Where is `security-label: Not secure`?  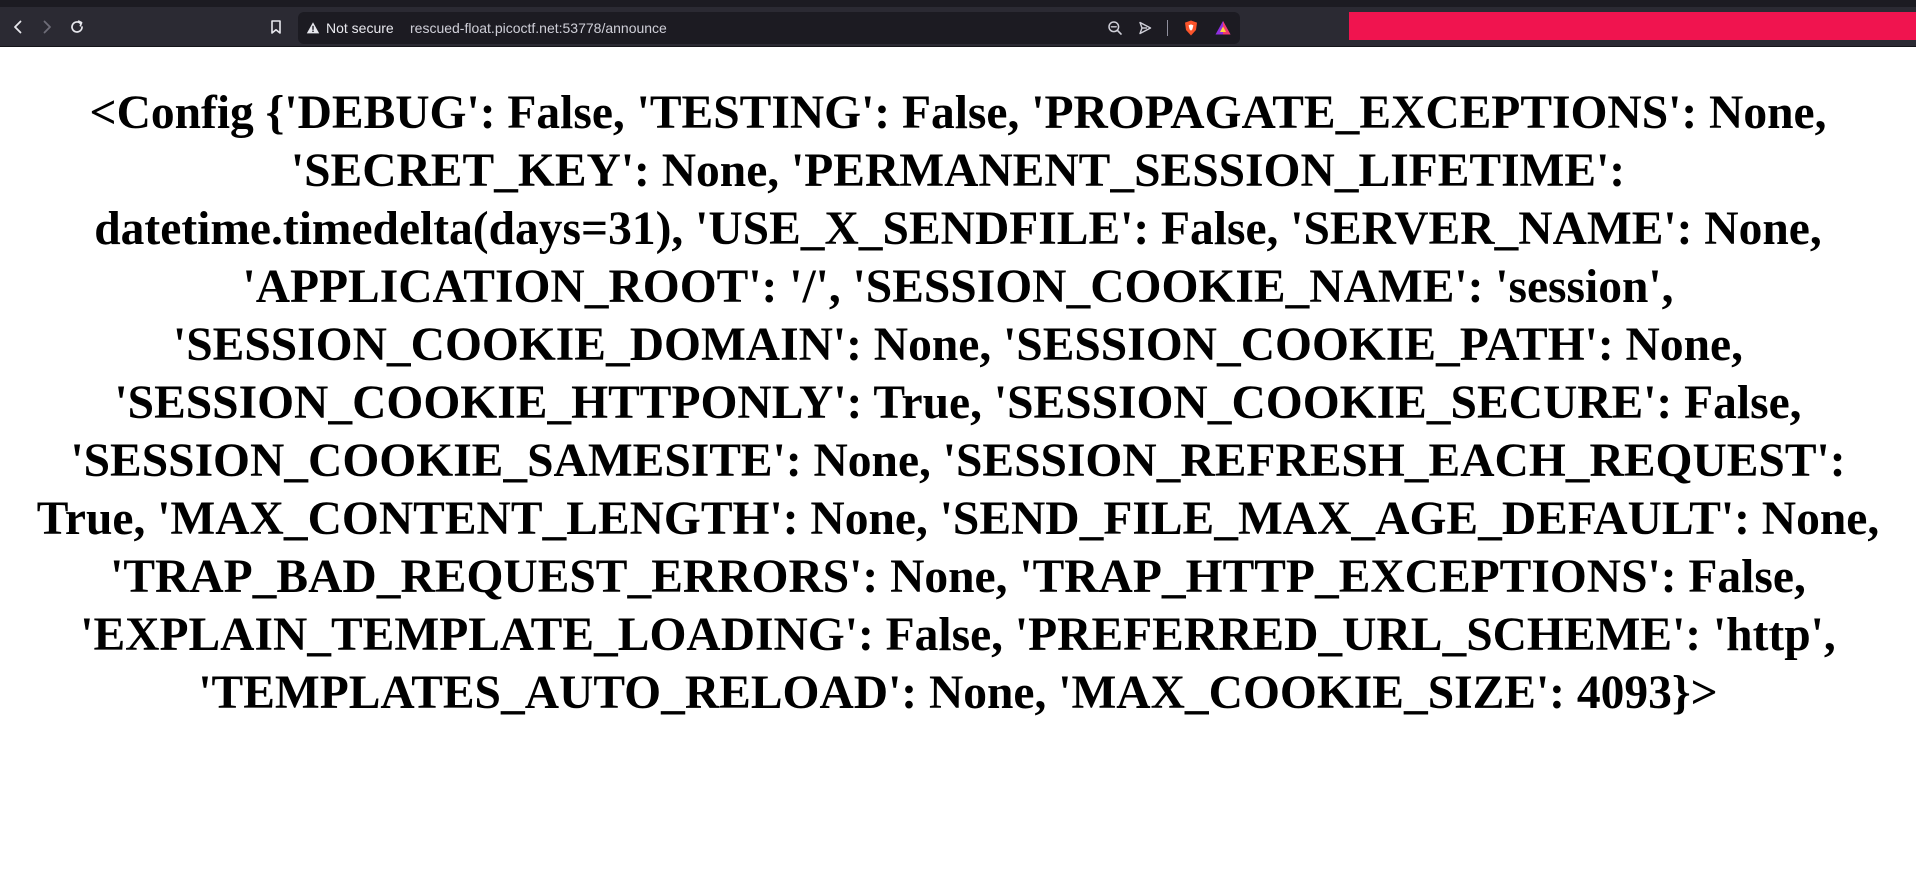
security-label: Not secure is located at coordinates (360, 28).